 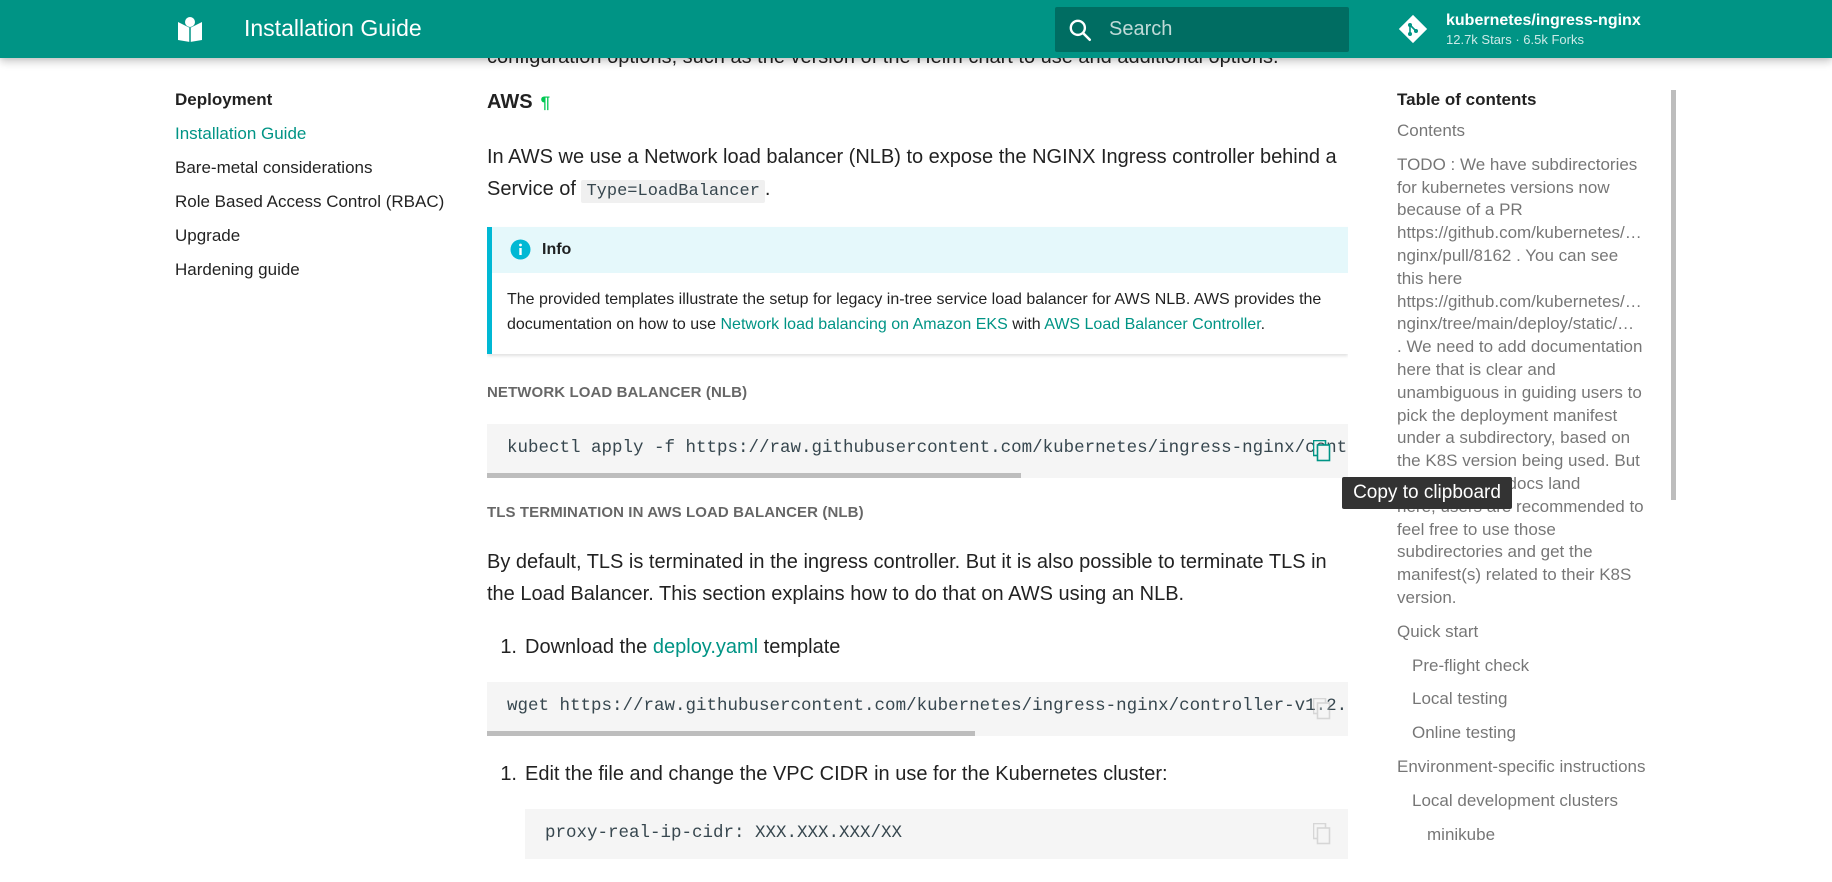 I want to click on info-admonition-header: Info, so click(x=920, y=250).